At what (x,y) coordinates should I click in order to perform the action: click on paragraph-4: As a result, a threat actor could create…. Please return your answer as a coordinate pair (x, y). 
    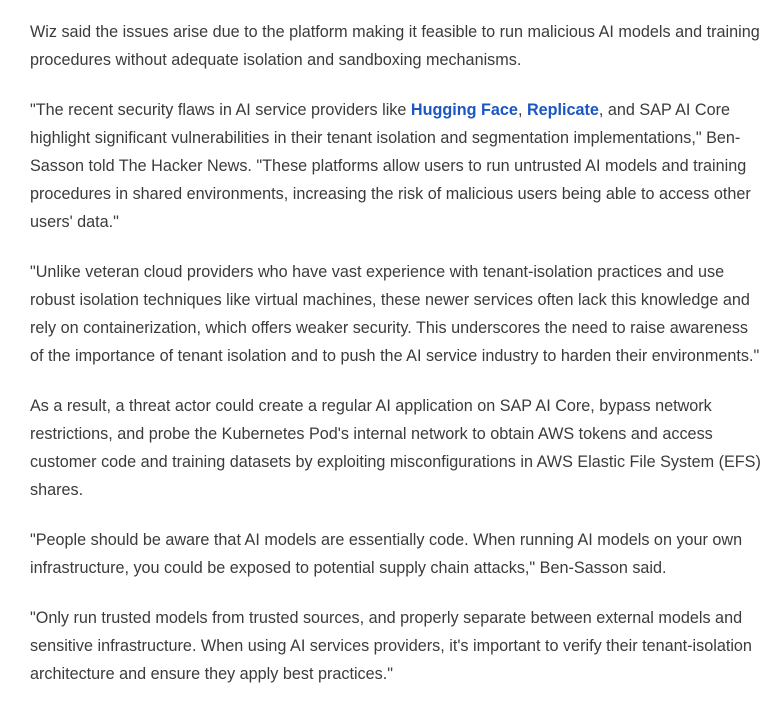
    Looking at the image, I should click on (395, 448).